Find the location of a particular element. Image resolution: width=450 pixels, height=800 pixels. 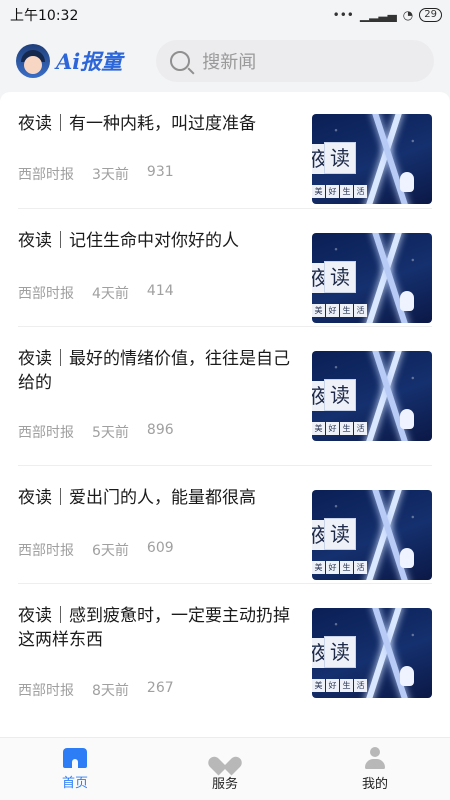

news-meta: 西部时报 4天前 414 is located at coordinates (96, 293).